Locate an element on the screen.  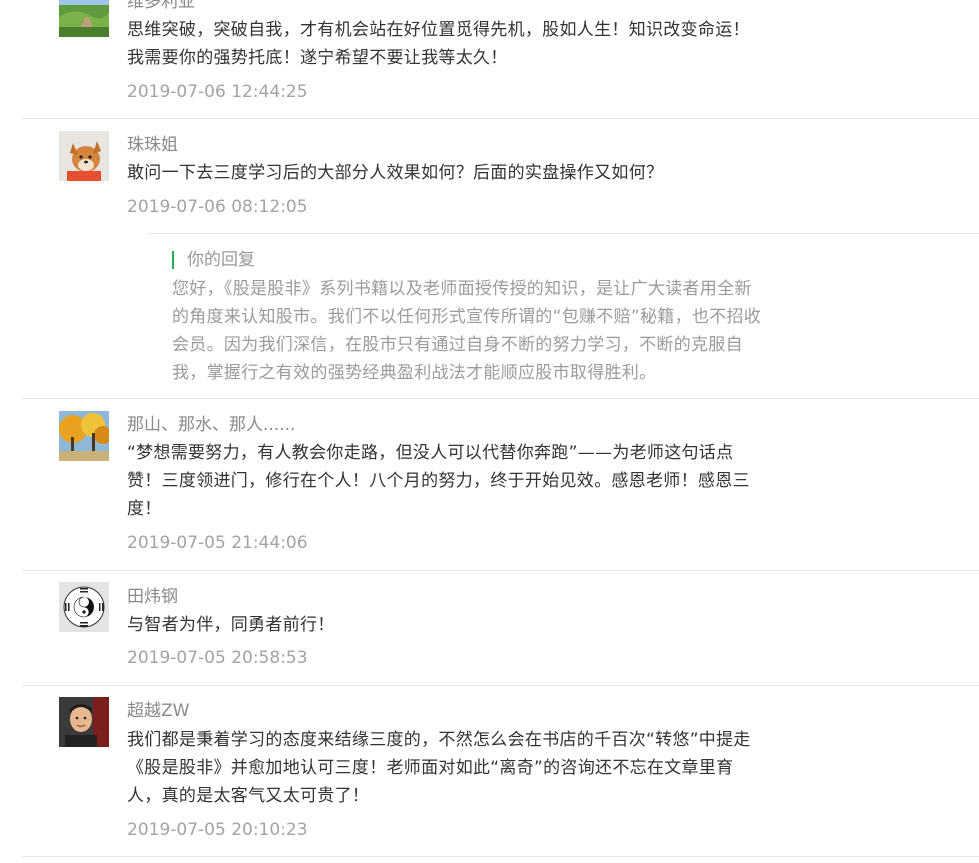
landscape-avatar-icon is located at coordinates (84, 18).